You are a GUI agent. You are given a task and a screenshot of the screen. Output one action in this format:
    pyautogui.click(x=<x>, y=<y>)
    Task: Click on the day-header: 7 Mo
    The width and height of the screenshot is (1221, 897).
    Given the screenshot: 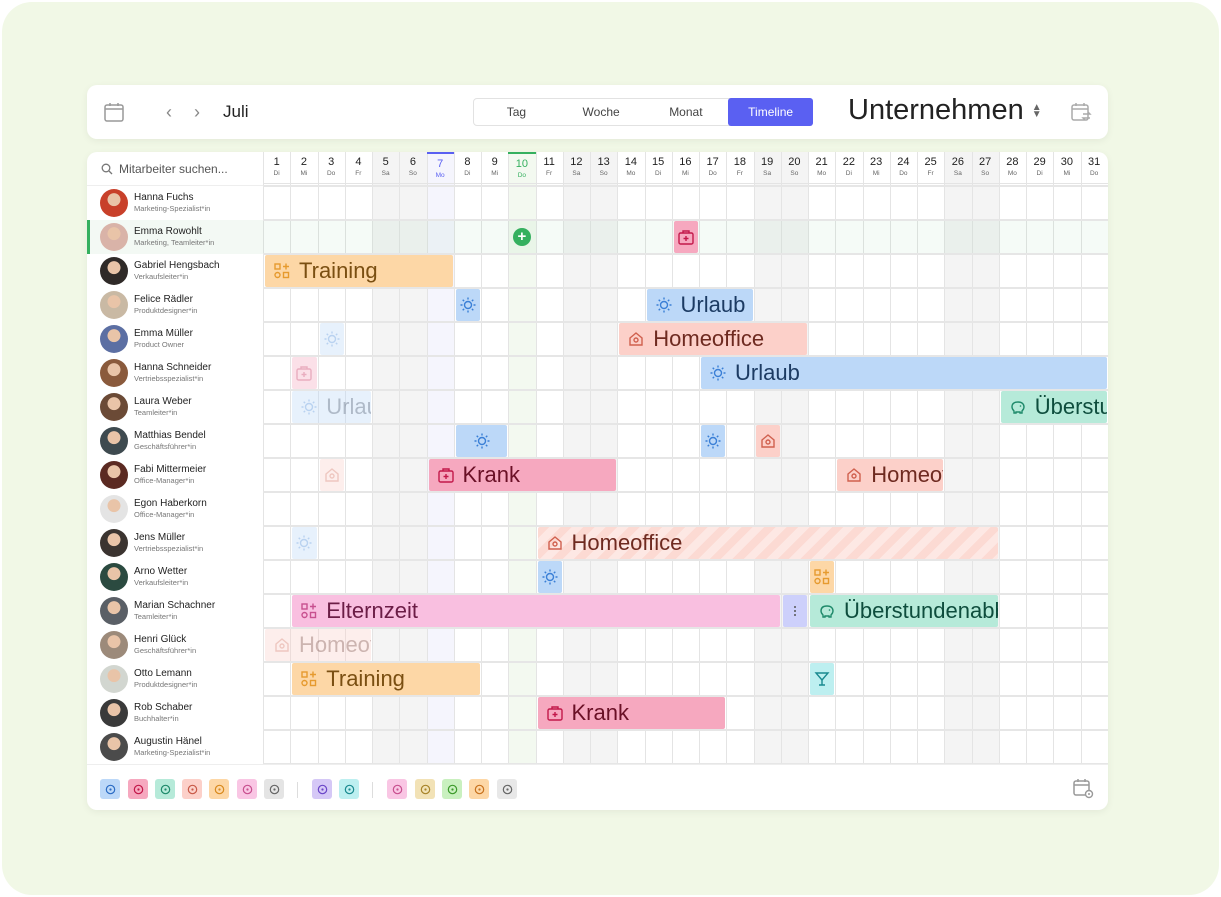 What is the action you would take?
    pyautogui.click(x=440, y=168)
    